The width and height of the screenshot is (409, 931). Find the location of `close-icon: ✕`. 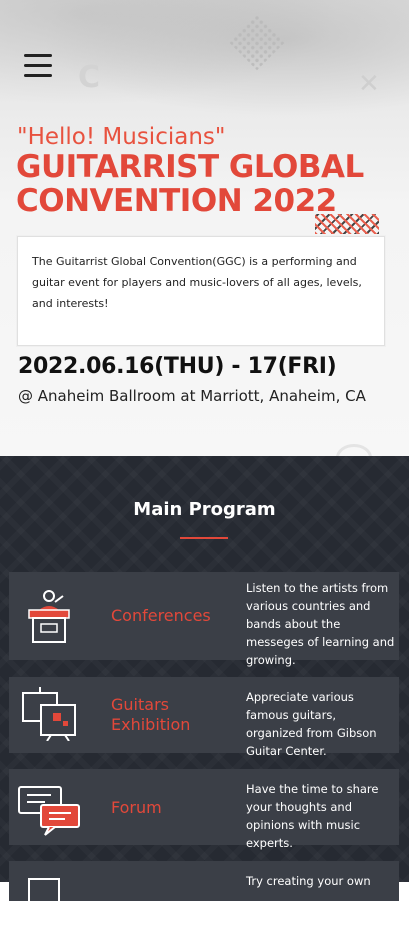

close-icon: ✕ is located at coordinates (369, 84).